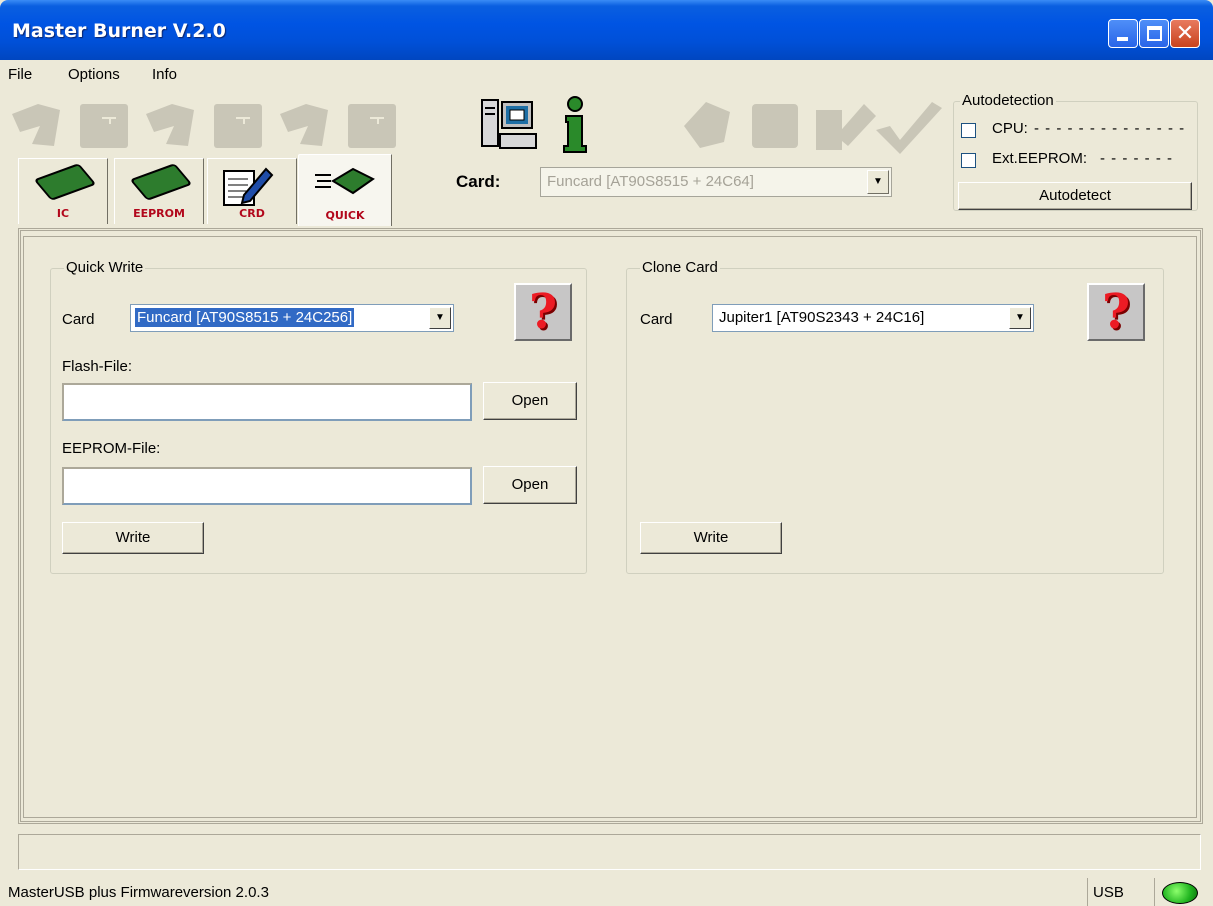 The image size is (1213, 906). Describe the element at coordinates (909, 128) in the screenshot. I see `check-icon` at that location.